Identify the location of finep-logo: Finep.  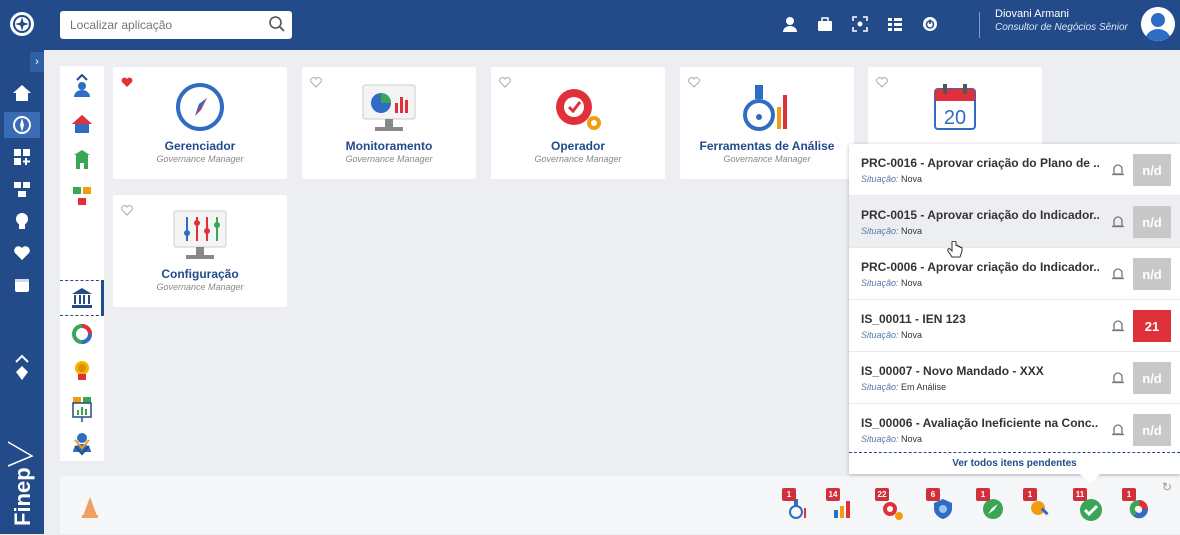
(22, 485).